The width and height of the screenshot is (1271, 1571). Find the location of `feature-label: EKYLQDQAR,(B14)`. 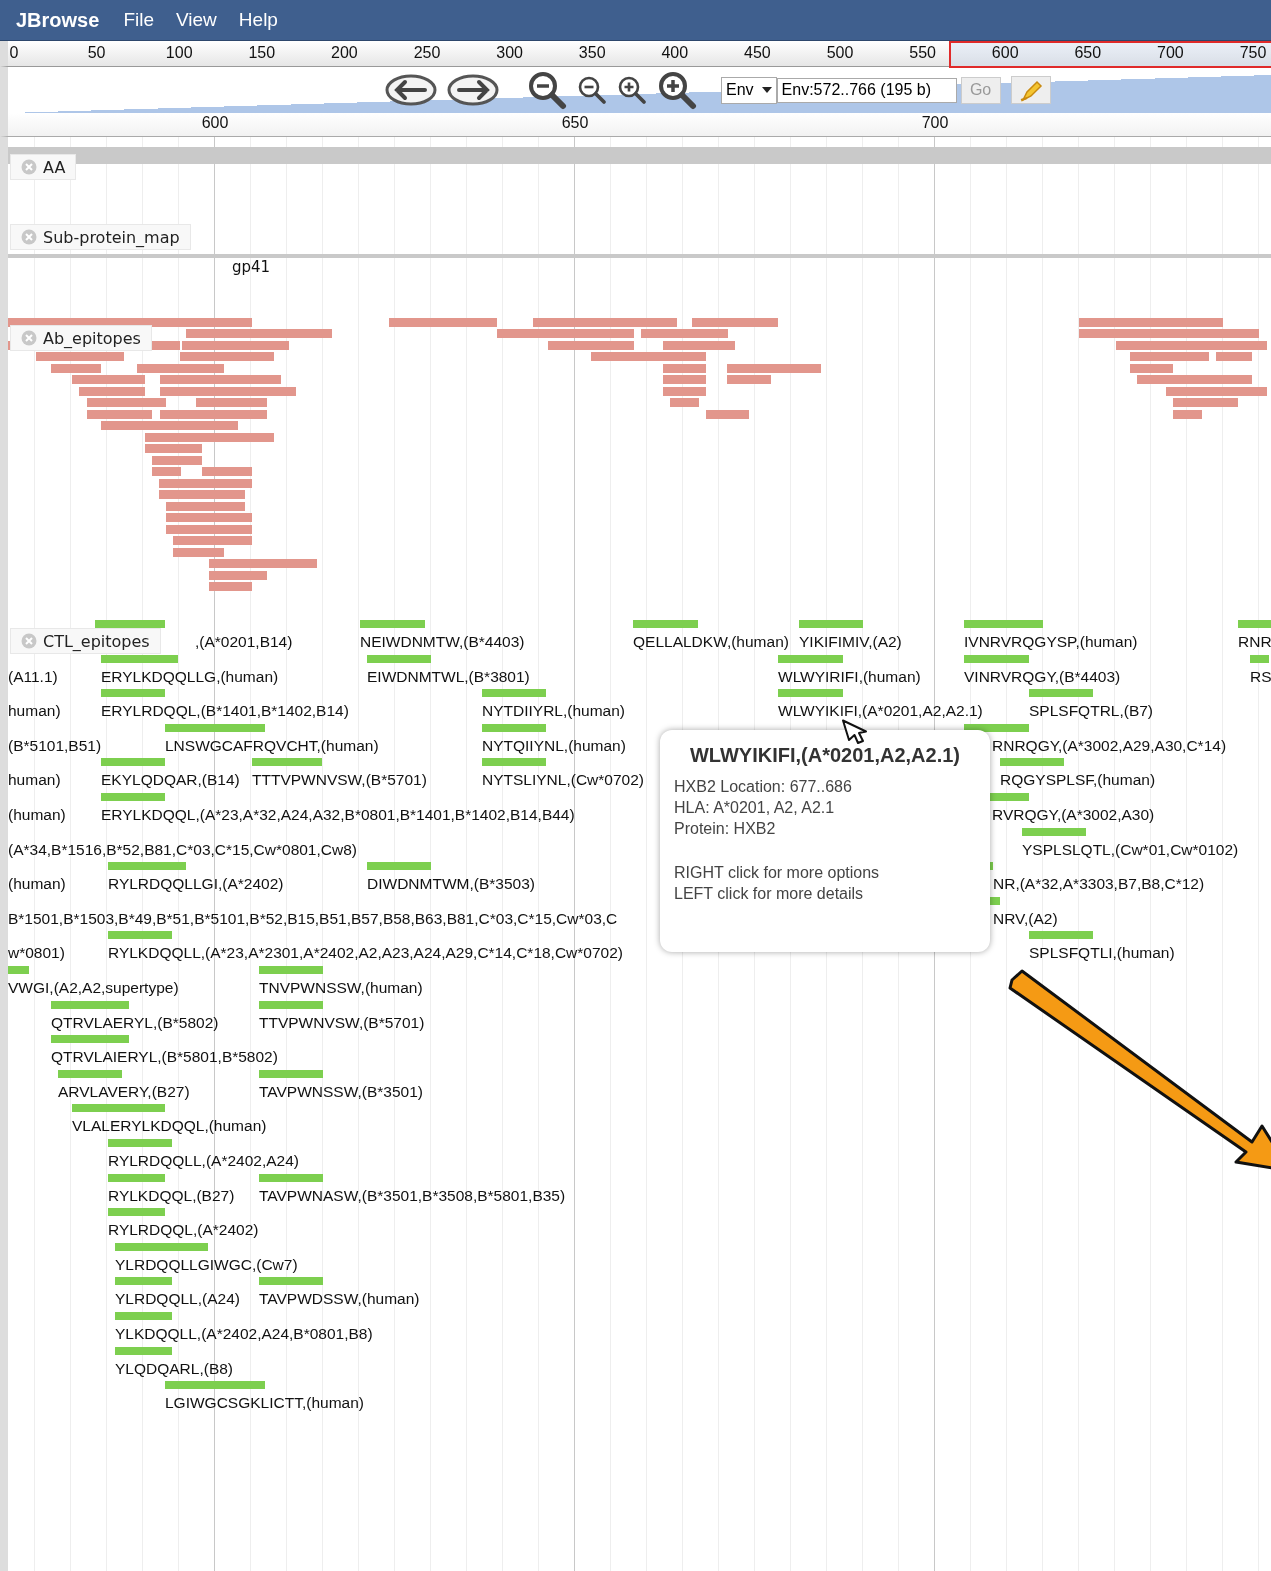

feature-label: EKYLQDQAR,(B14) is located at coordinates (170, 780).